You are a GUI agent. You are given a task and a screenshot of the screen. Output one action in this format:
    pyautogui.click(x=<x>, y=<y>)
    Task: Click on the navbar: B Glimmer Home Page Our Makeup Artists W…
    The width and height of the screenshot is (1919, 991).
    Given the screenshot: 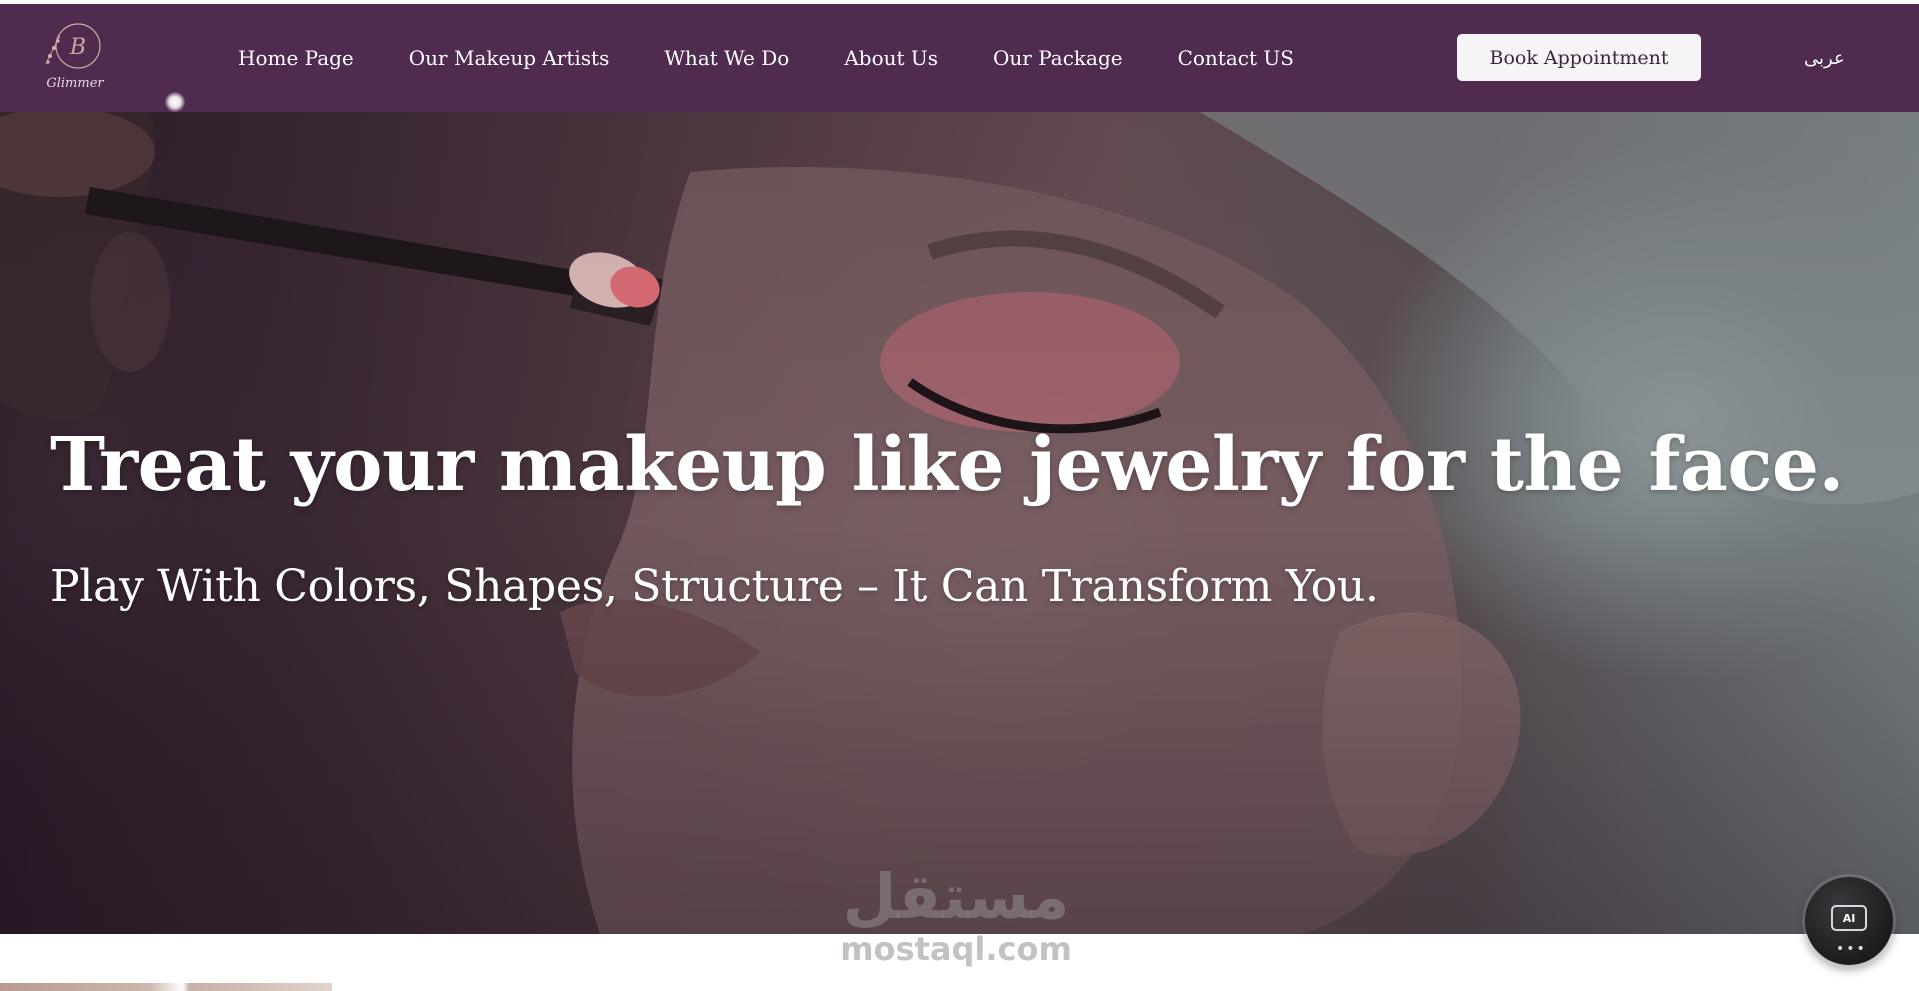 What is the action you would take?
    pyautogui.click(x=959, y=58)
    